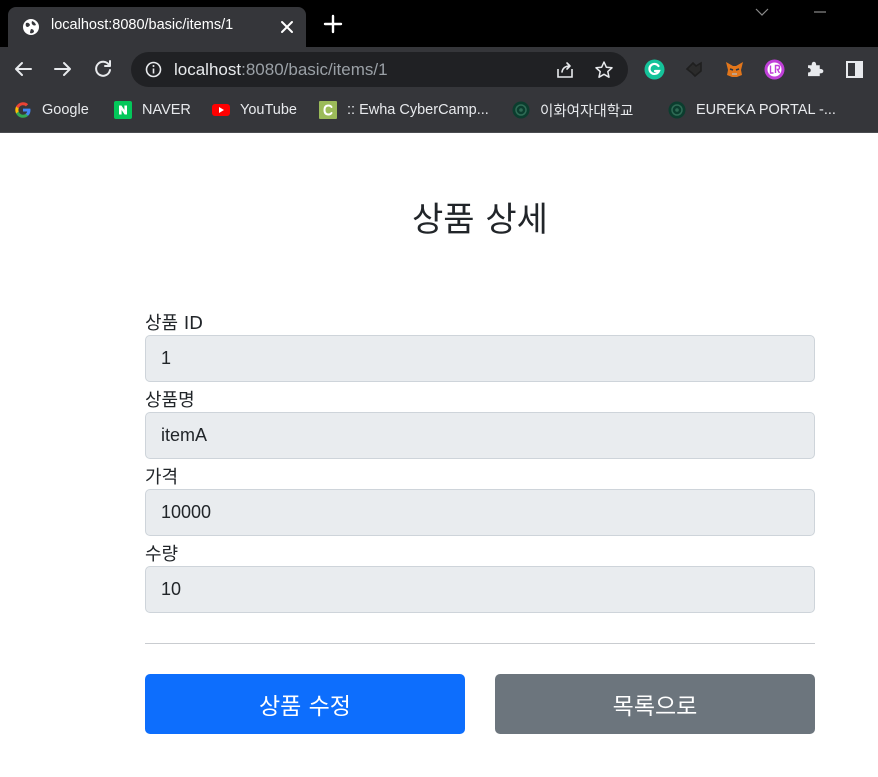  What do you see at coordinates (142, 25) in the screenshot?
I see `tab-title: localhost:8080/basic/items/1` at bounding box center [142, 25].